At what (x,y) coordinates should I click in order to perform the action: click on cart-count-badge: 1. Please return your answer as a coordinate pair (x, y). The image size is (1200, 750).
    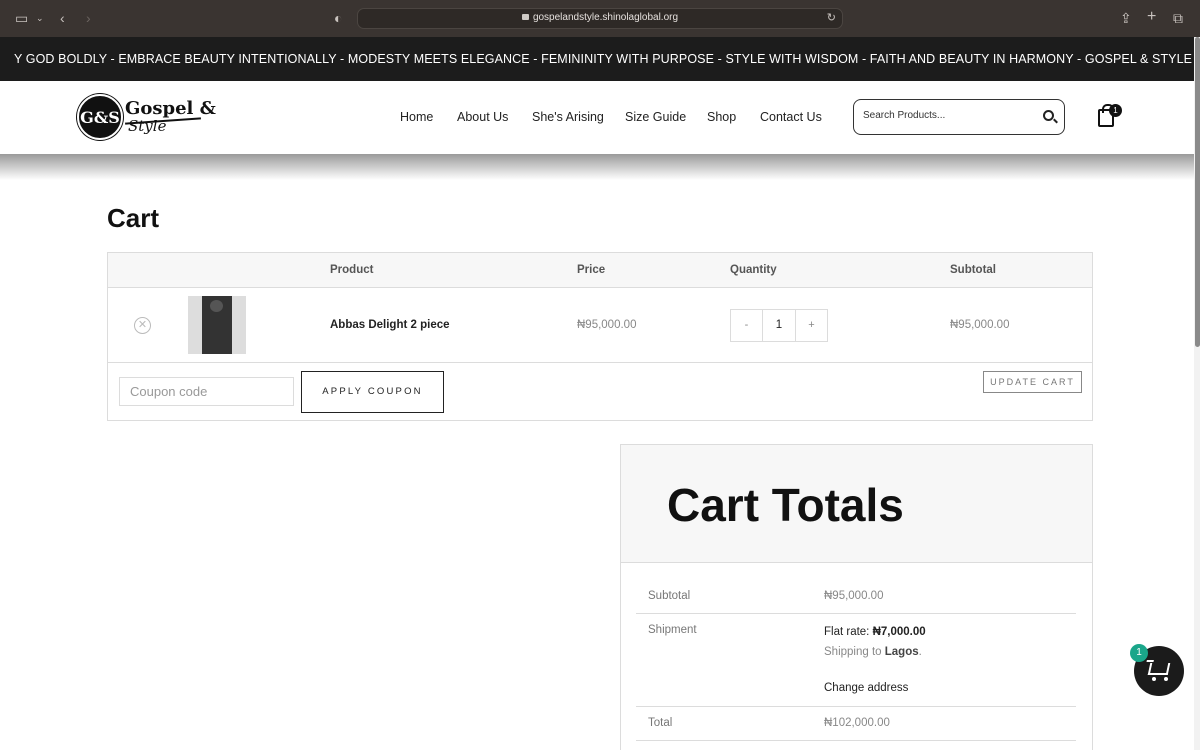
    Looking at the image, I should click on (1115, 110).